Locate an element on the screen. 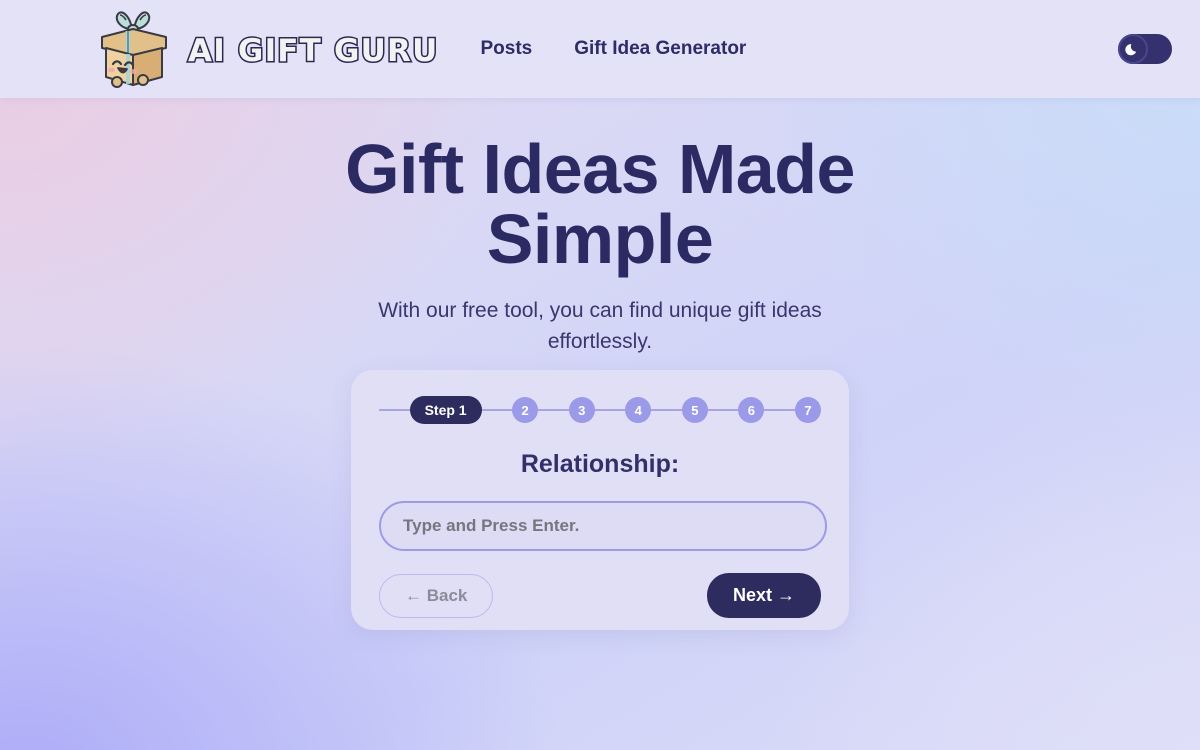  crescent-moon-icon is located at coordinates (1131, 50).